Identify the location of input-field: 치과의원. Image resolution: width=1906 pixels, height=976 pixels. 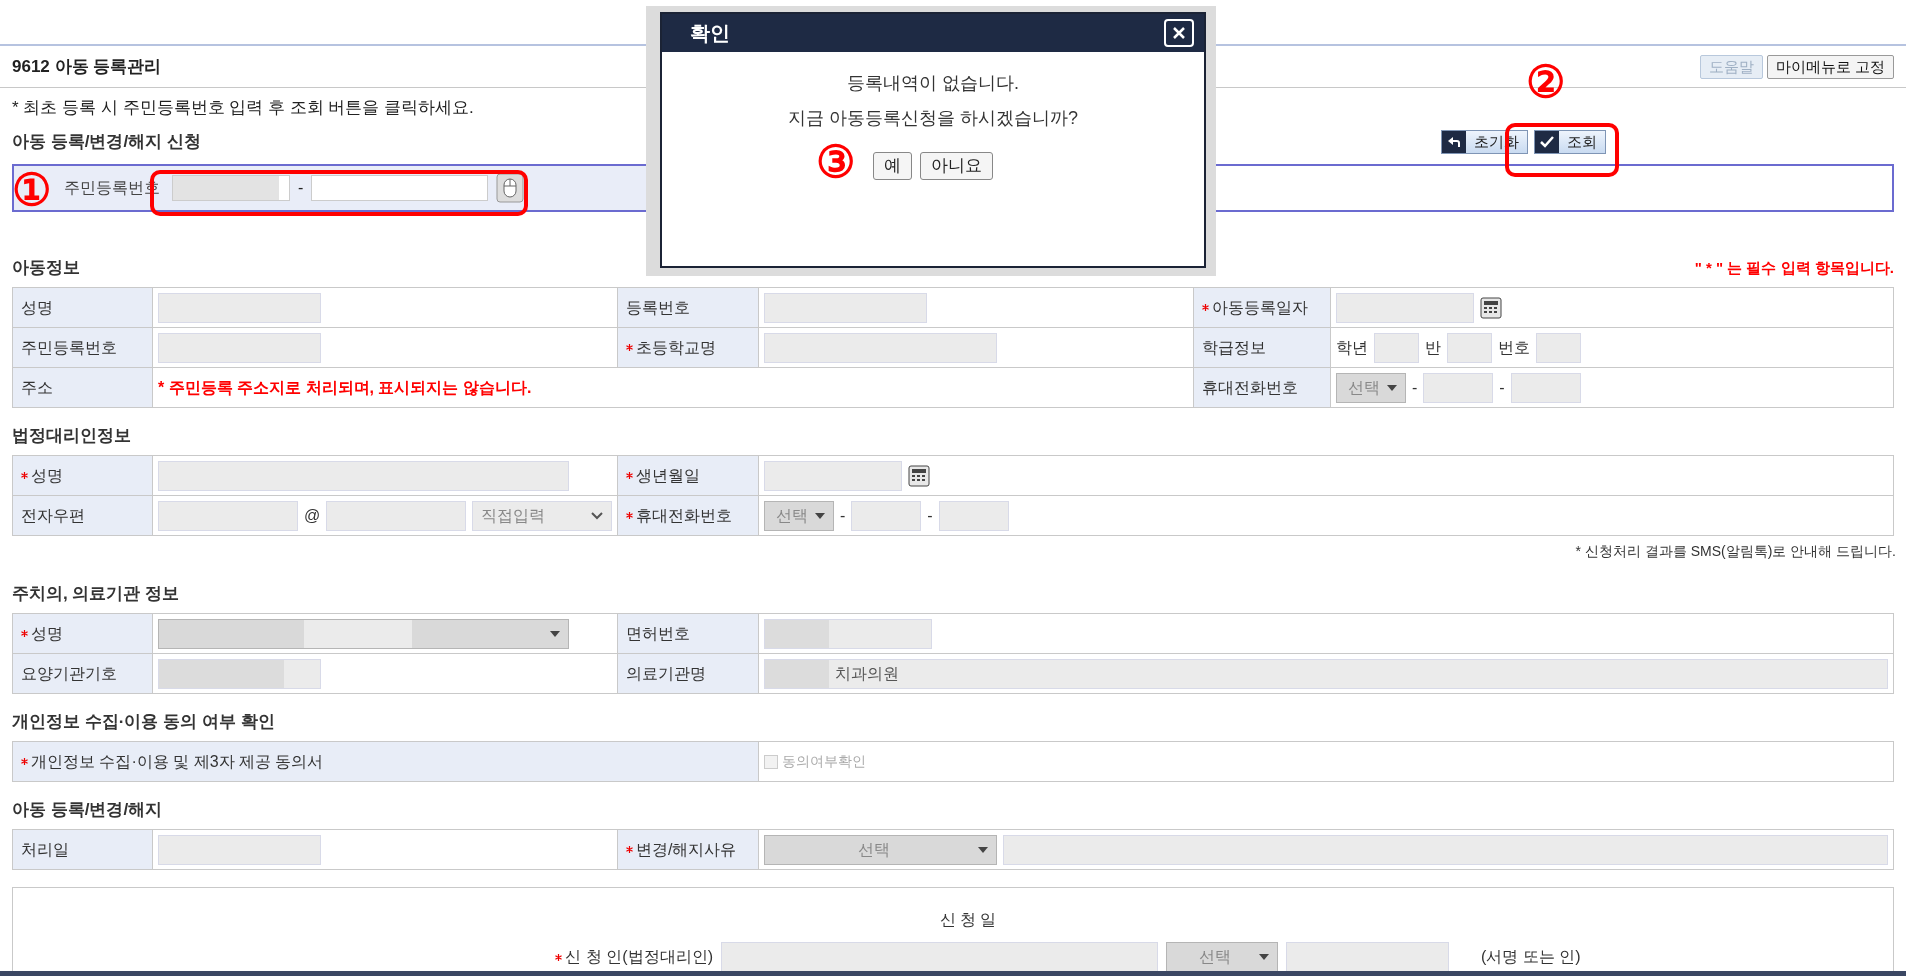
(1326, 673).